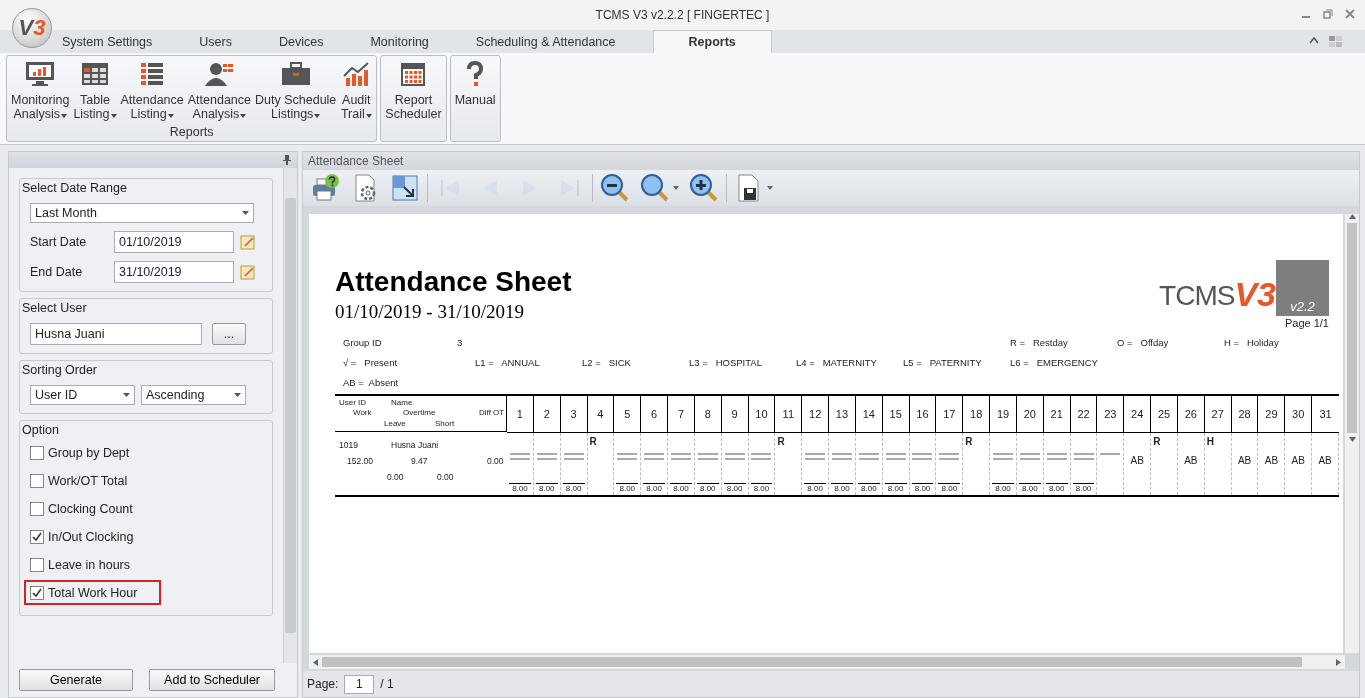  I want to click on ribbon-tab: Users, so click(215, 41).